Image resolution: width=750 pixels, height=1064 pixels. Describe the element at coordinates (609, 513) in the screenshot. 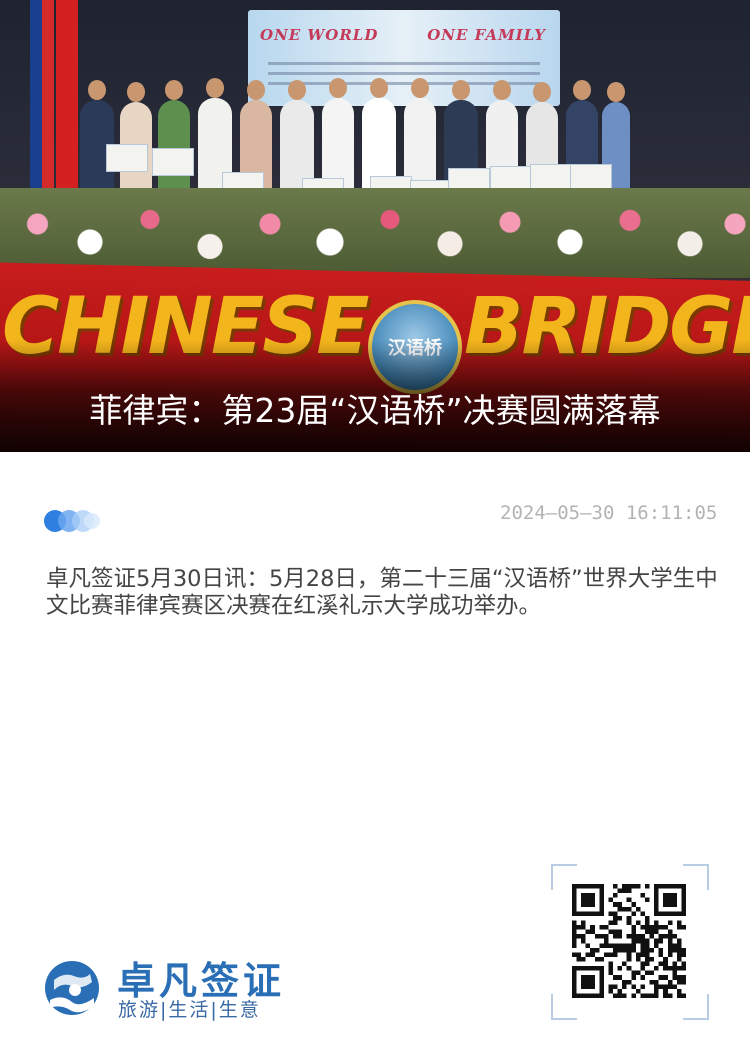

I see `publish-datetime: 2024—05—30 16:11:05` at that location.